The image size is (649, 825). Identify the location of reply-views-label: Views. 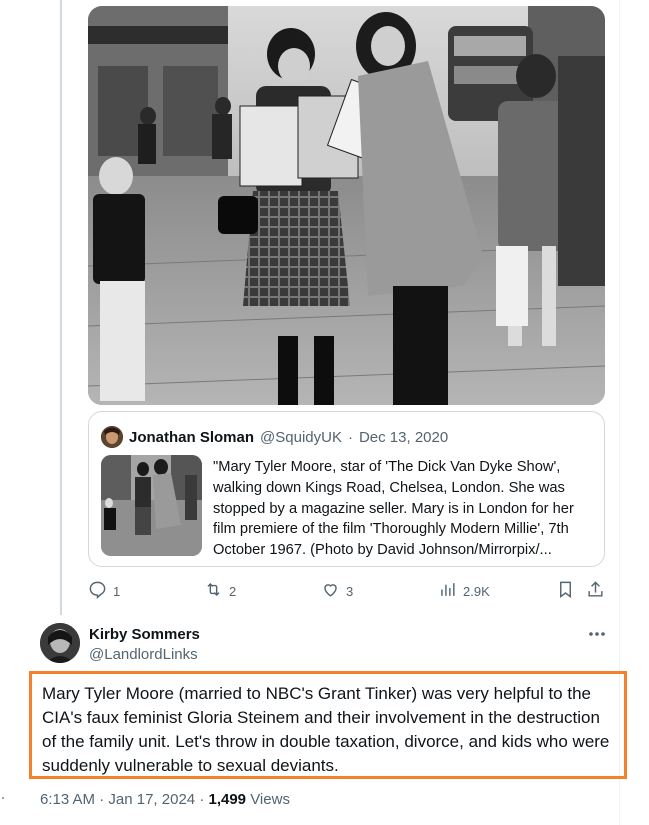
(270, 799).